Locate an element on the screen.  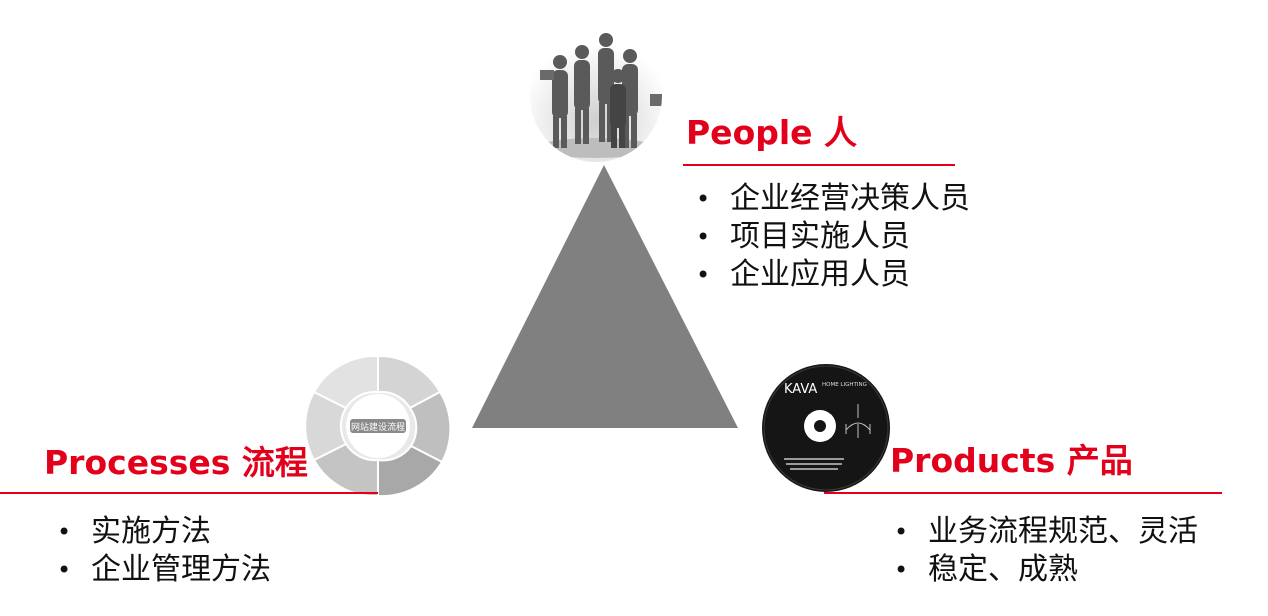
people-heading: People 人 is located at coordinates (772, 132).